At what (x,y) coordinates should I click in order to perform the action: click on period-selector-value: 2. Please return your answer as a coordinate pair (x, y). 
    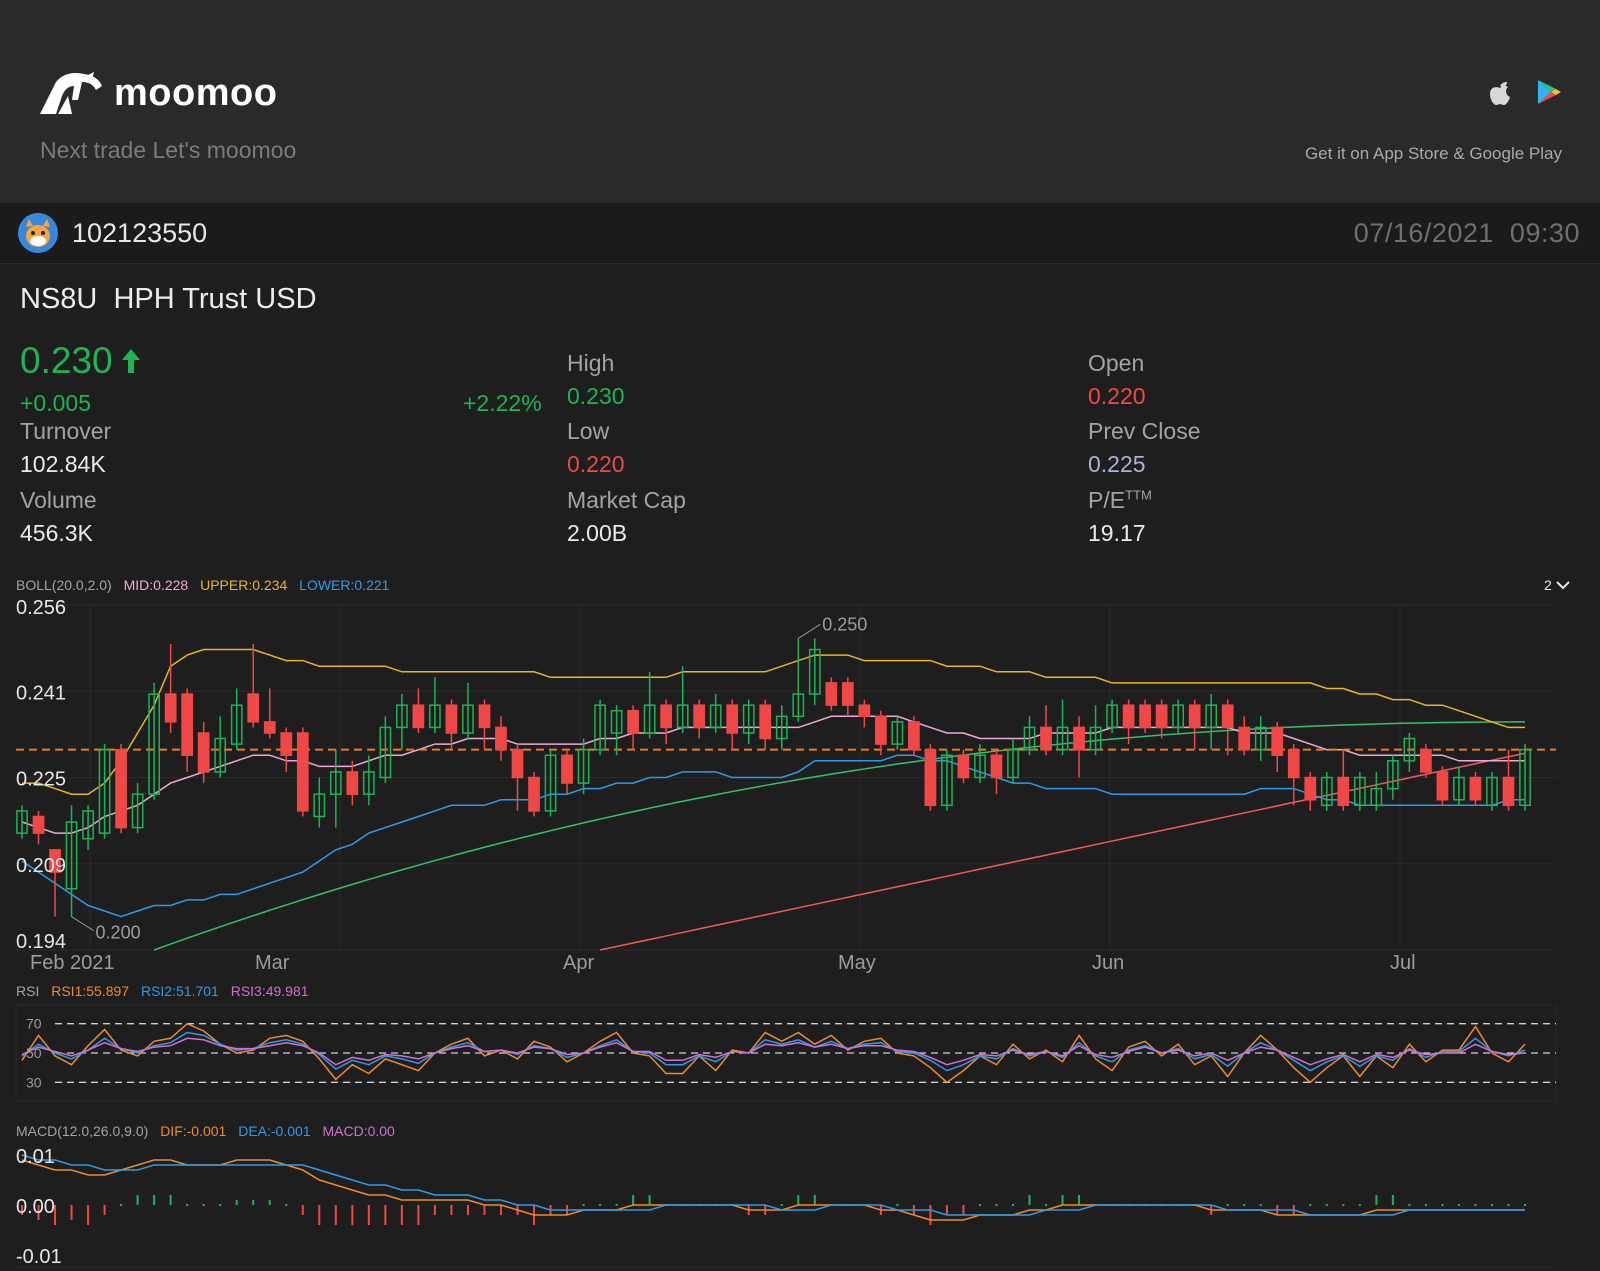
    Looking at the image, I should click on (1548, 585).